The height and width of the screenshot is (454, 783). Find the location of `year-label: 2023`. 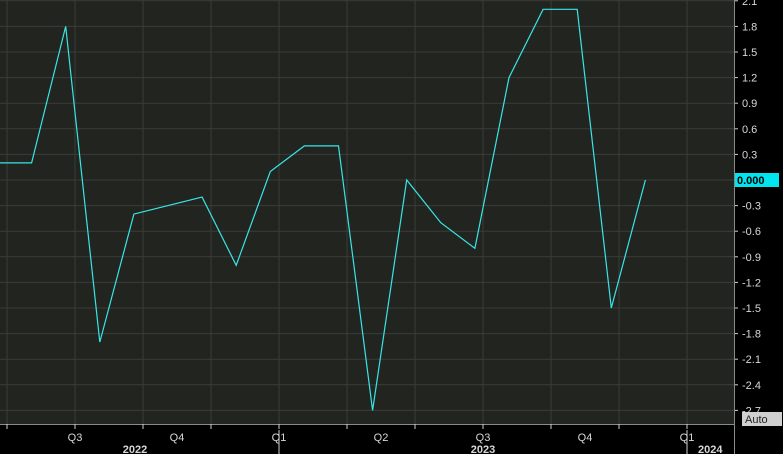

year-label: 2023 is located at coordinates (483, 449).